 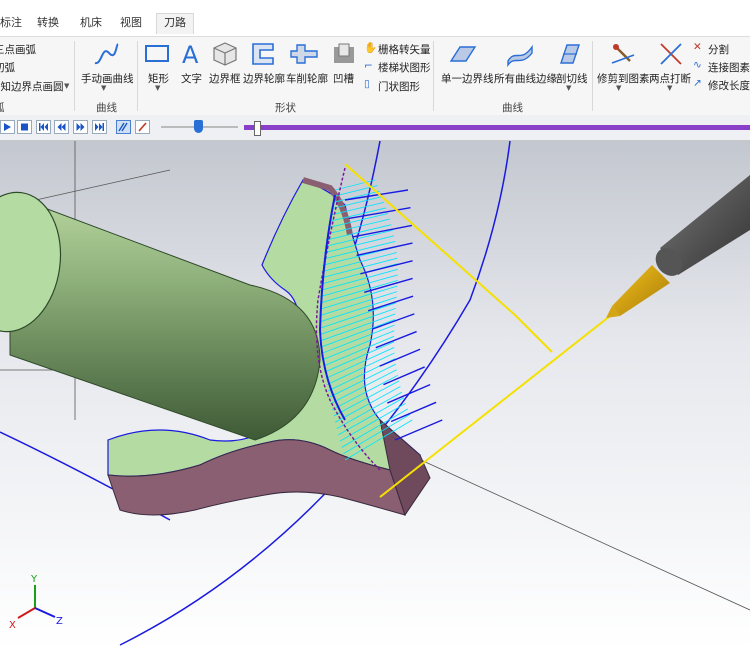 I want to click on playback-progress-bar, so click(x=497, y=128).